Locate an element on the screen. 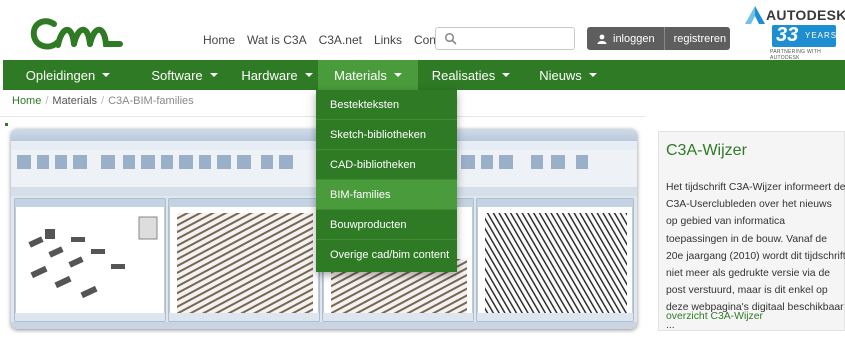 The height and width of the screenshot is (341, 845). years-badge: 33 YEARS is located at coordinates (805, 35).